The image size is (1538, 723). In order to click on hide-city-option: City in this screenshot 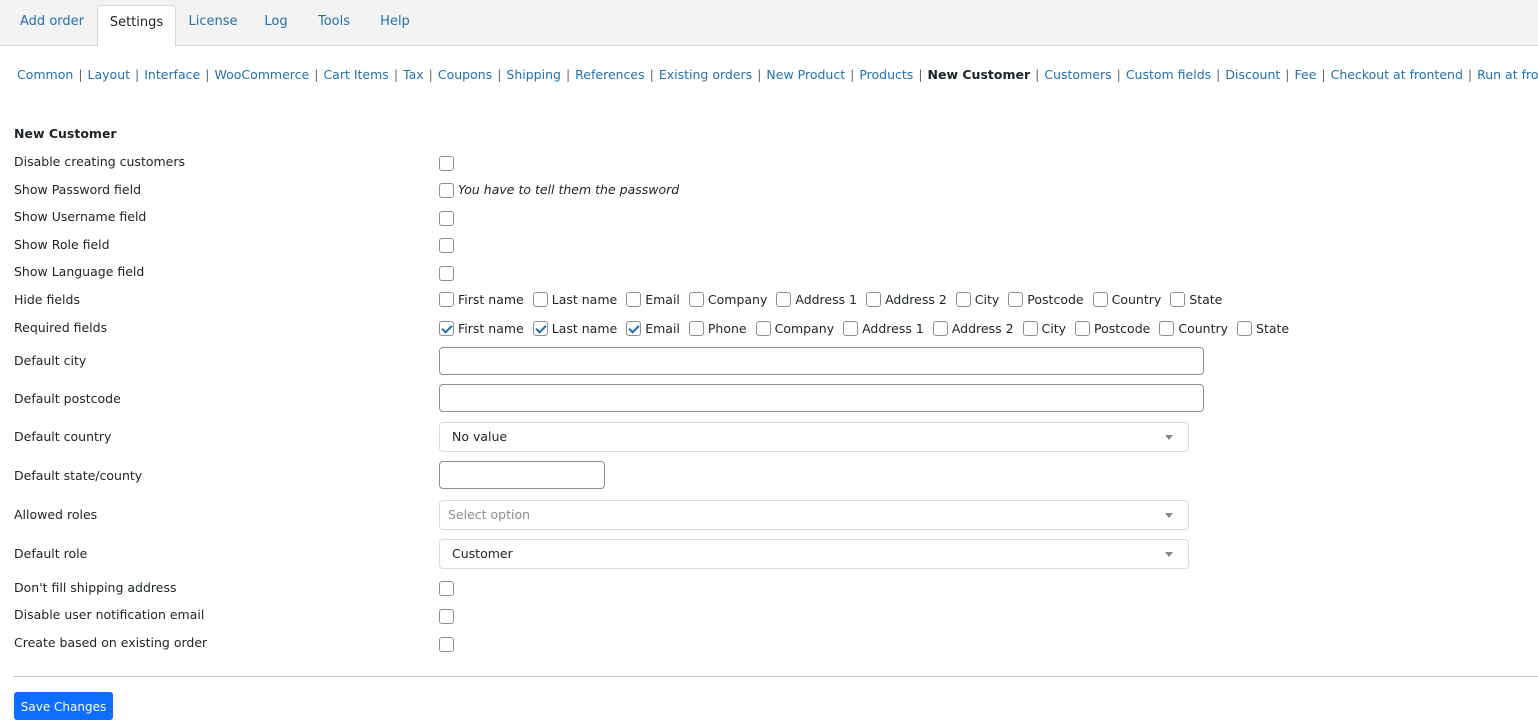, I will do `click(977, 299)`.